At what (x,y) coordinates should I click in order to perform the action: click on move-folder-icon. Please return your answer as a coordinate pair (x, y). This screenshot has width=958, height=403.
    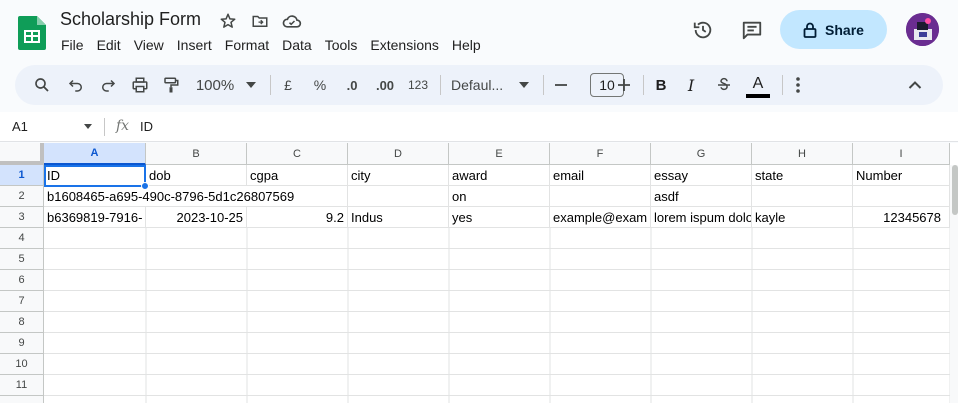
    Looking at the image, I should click on (260, 21).